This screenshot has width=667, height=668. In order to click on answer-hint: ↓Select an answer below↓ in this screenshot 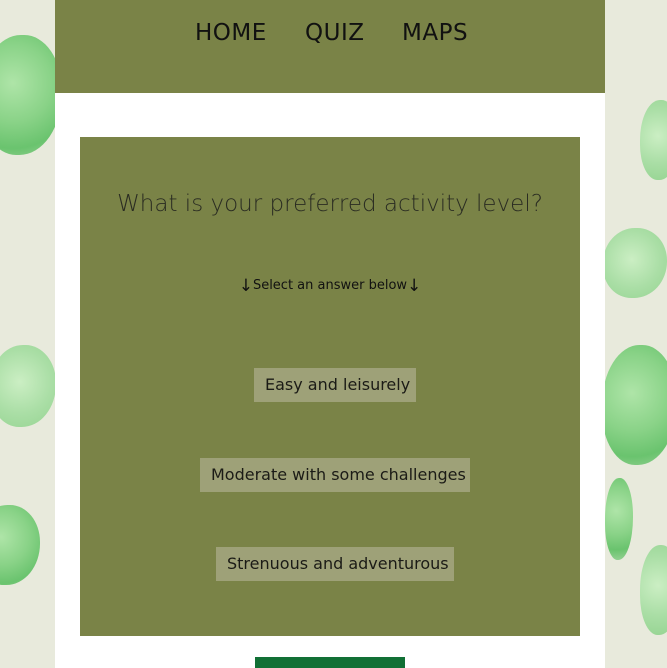, I will do `click(330, 286)`.